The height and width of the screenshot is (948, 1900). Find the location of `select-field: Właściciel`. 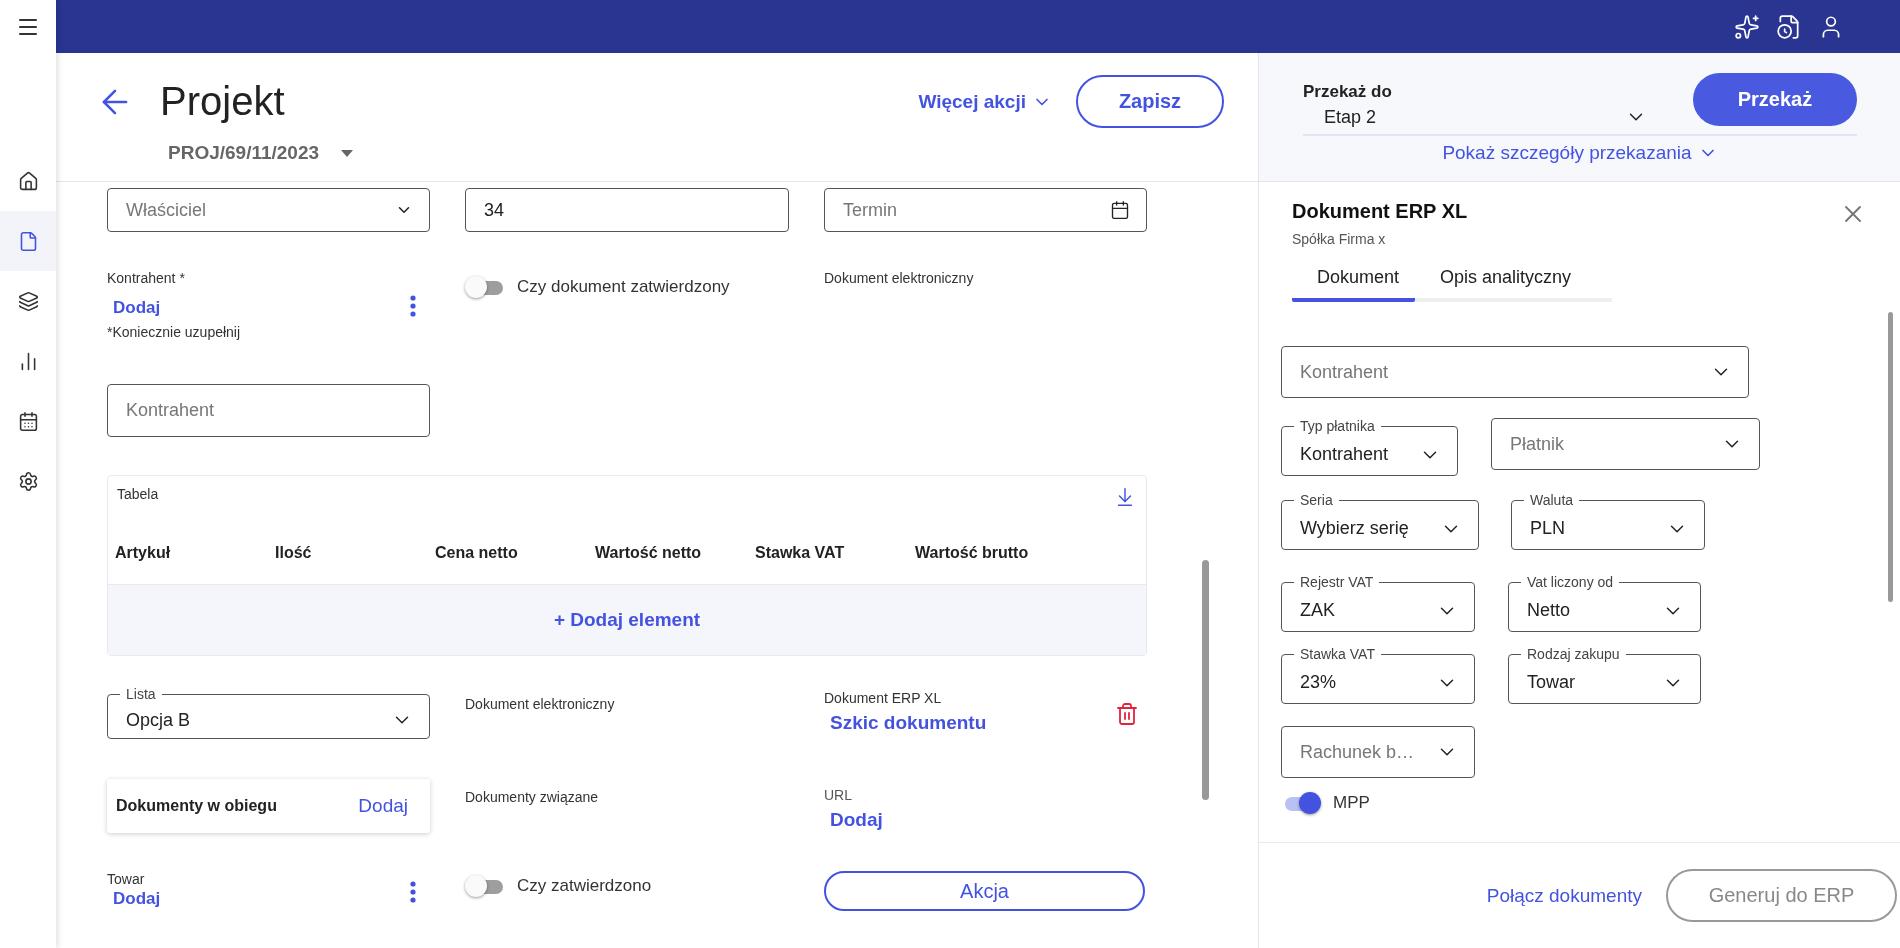

select-field: Właściciel is located at coordinates (268, 210).